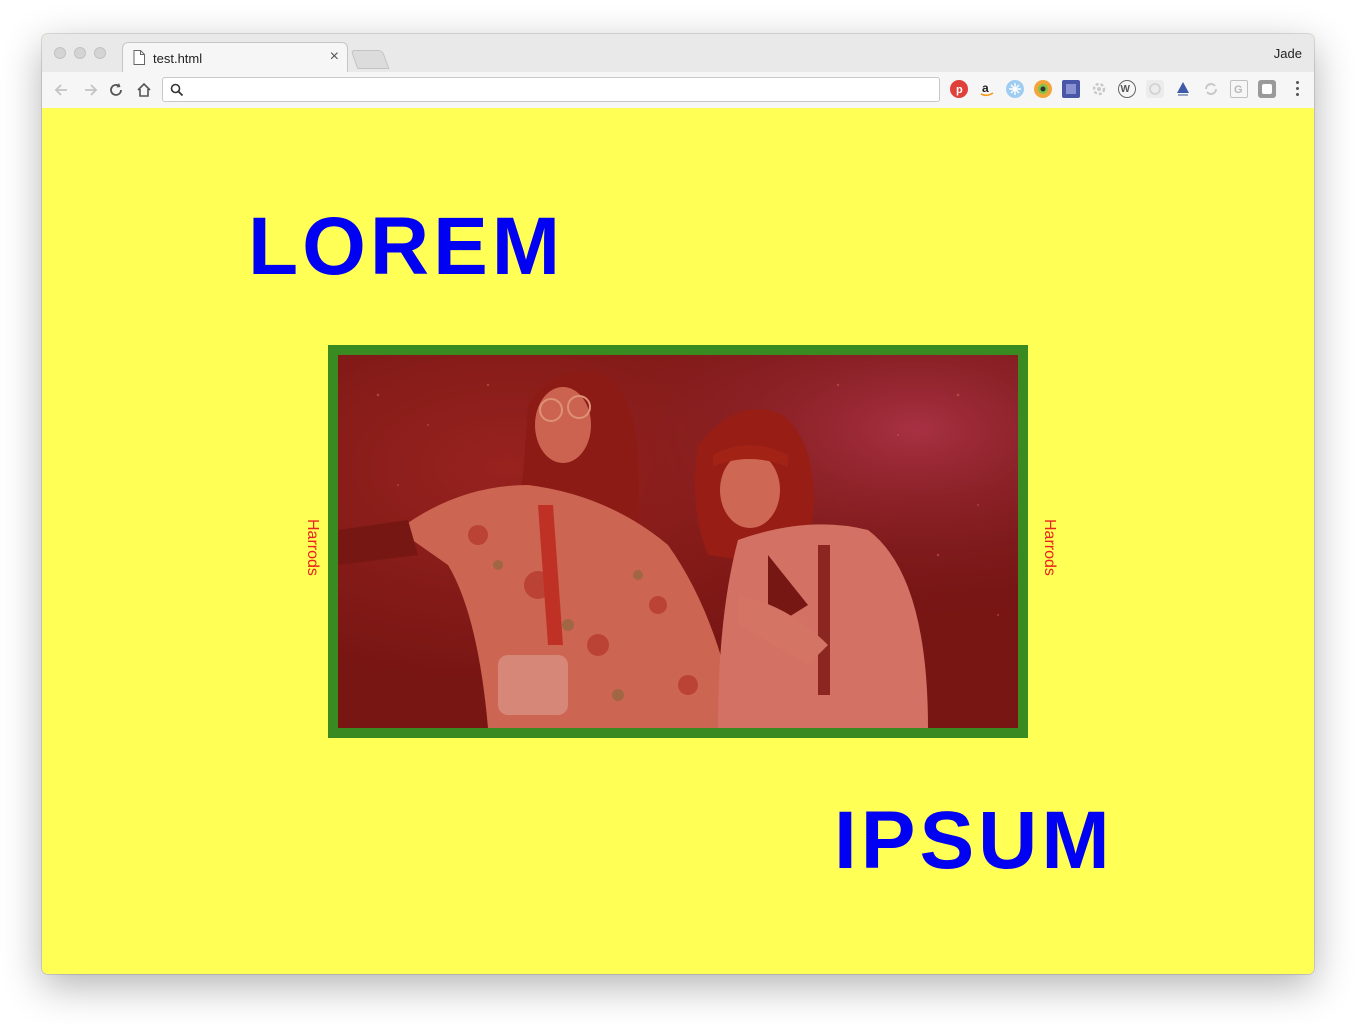  What do you see at coordinates (1155, 89) in the screenshot?
I see `grid-extension-icon` at bounding box center [1155, 89].